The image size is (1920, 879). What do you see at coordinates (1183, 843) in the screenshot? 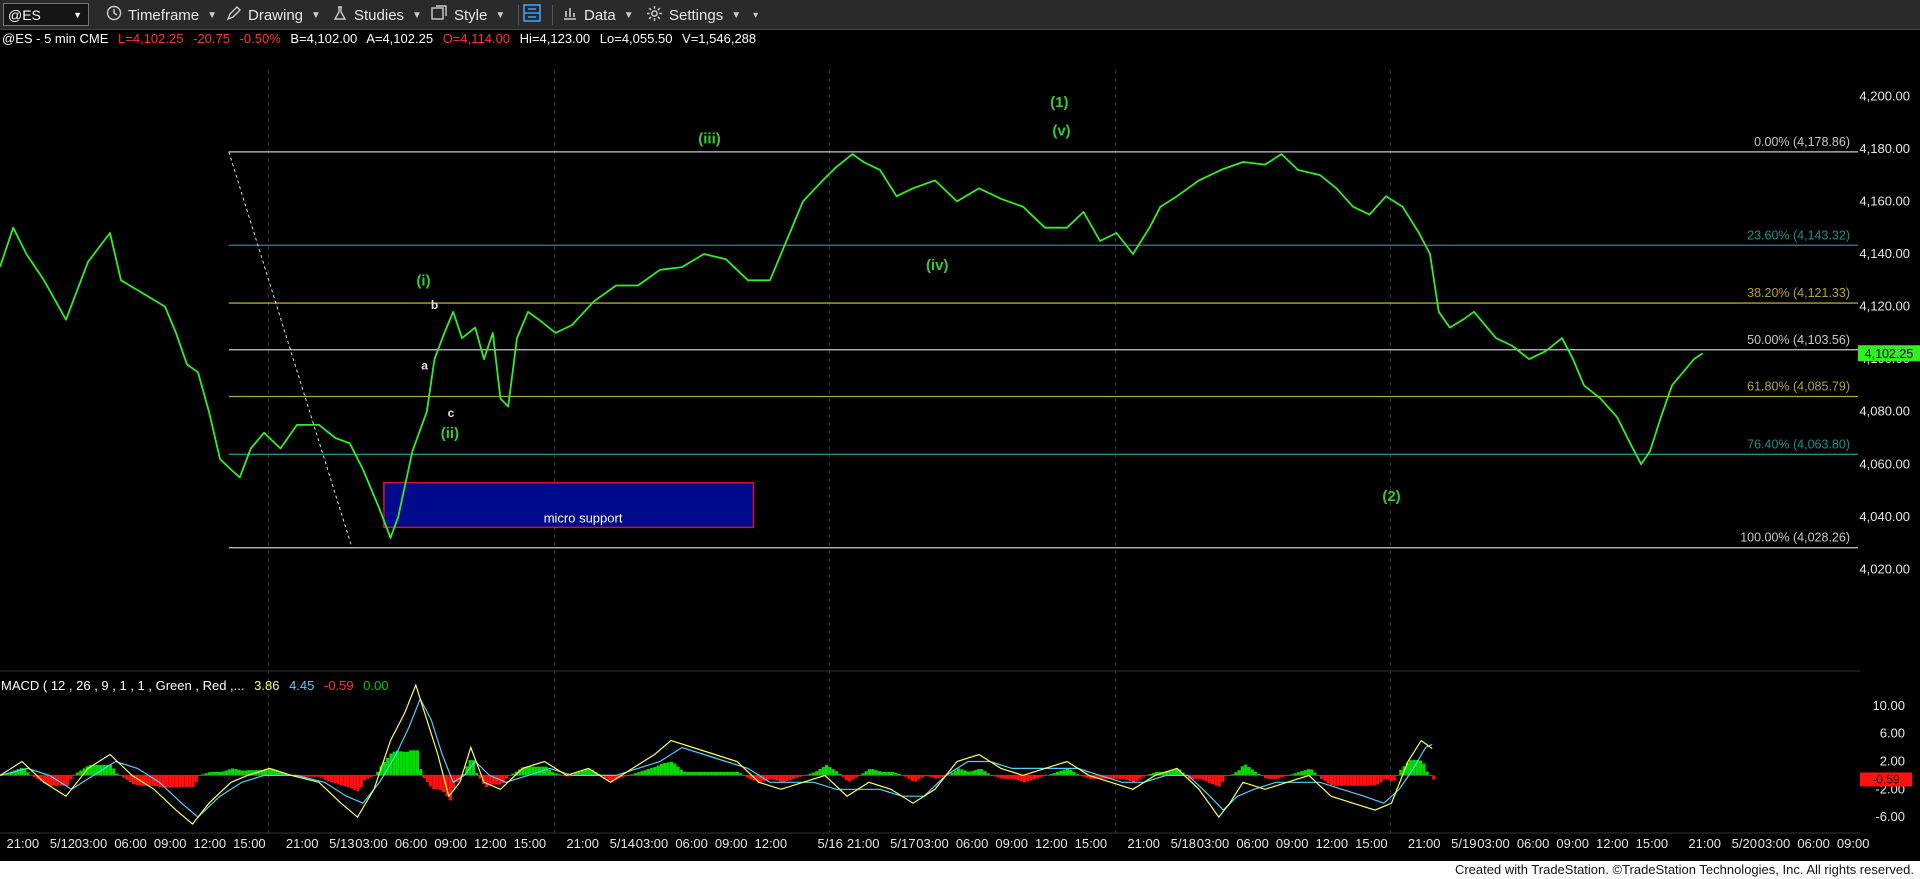
I see `time-tick-label: 5/18` at bounding box center [1183, 843].